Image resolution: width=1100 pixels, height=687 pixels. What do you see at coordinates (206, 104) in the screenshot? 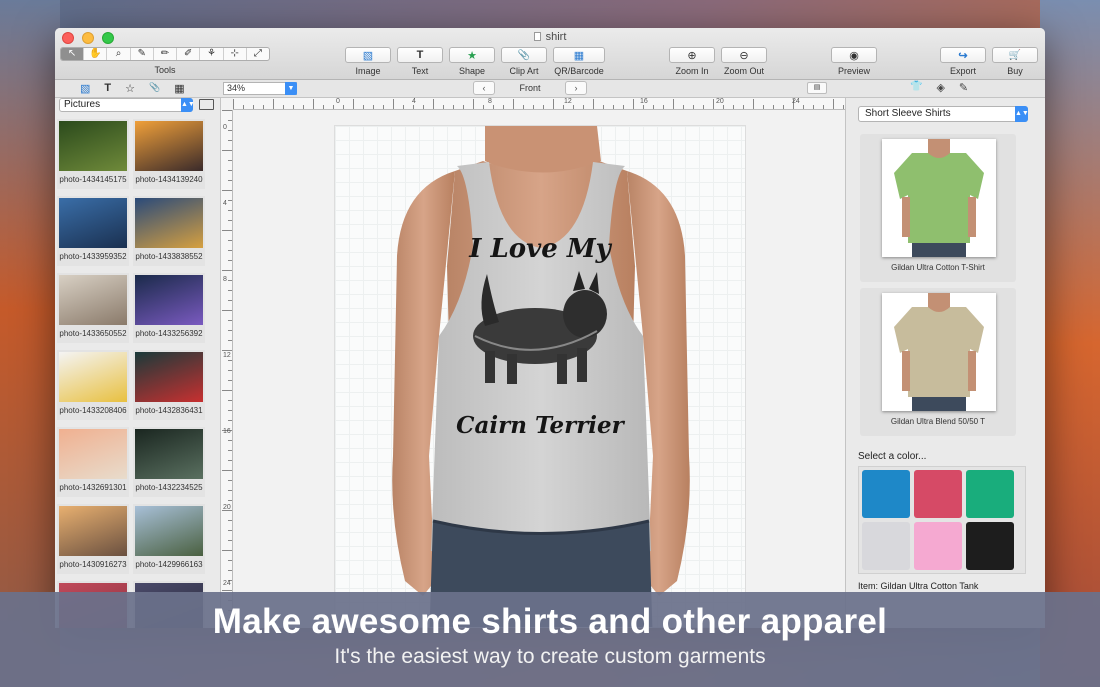
I see `folder-icon` at bounding box center [206, 104].